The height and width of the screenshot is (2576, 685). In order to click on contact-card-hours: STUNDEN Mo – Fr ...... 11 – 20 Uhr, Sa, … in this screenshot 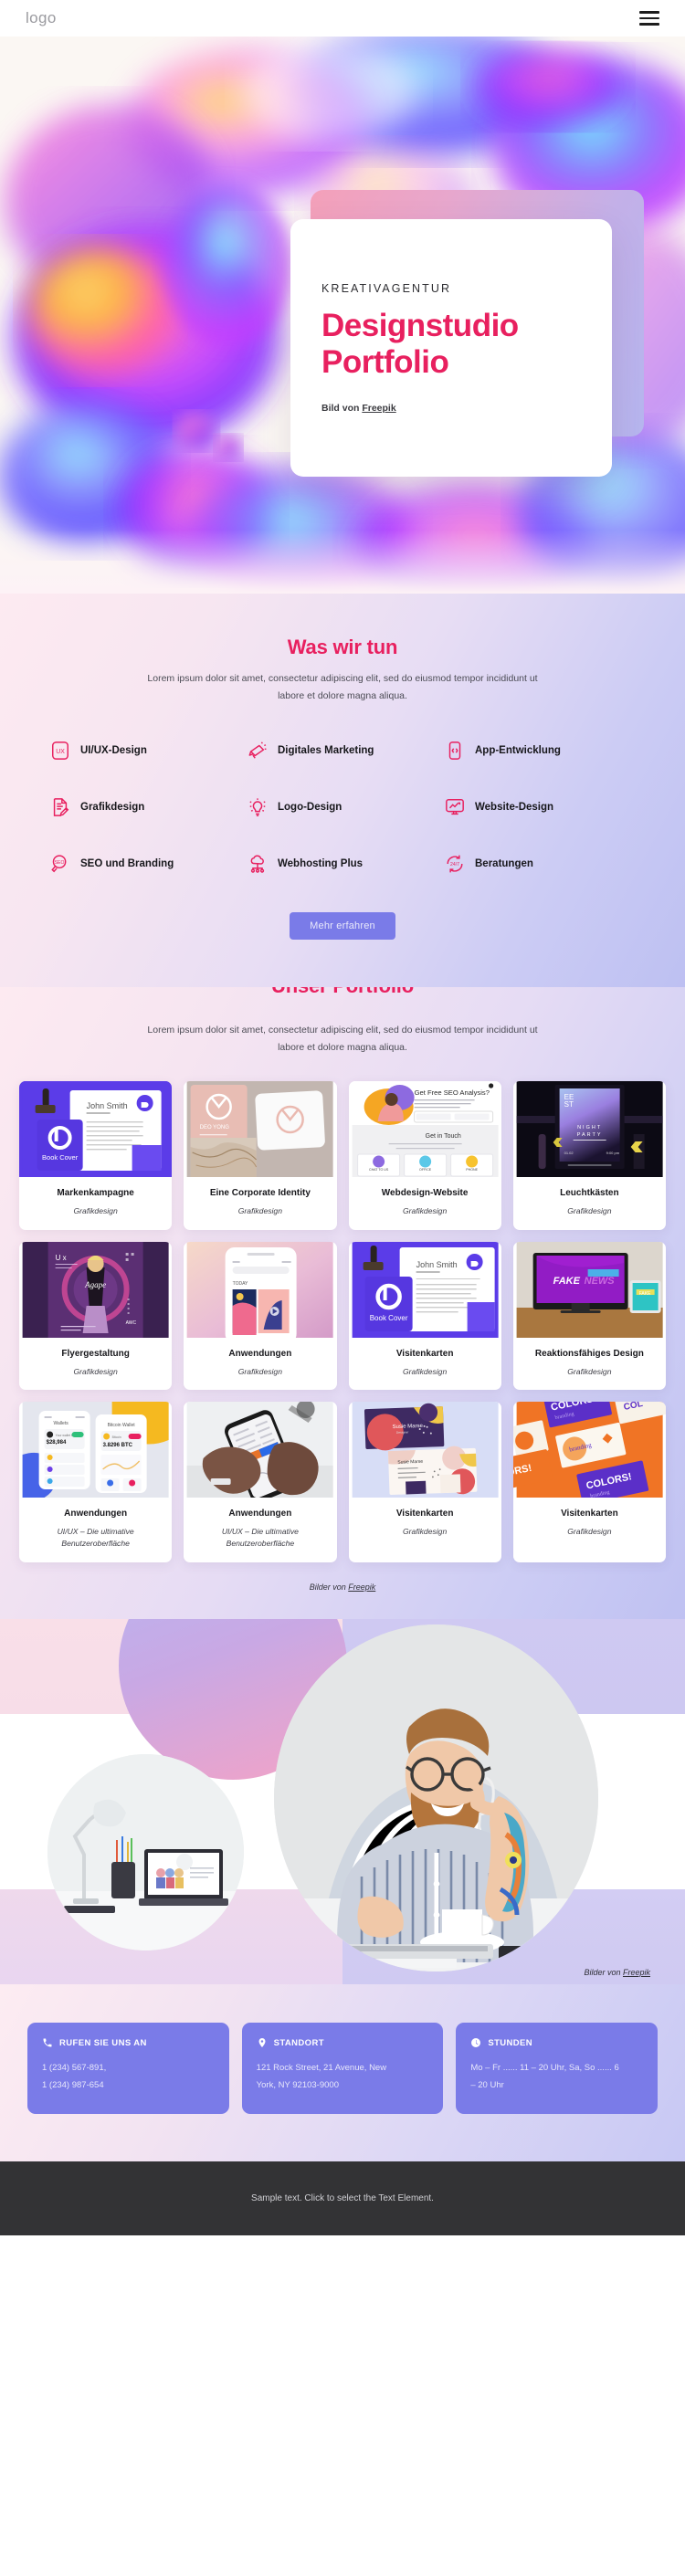, I will do `click(557, 2069)`.